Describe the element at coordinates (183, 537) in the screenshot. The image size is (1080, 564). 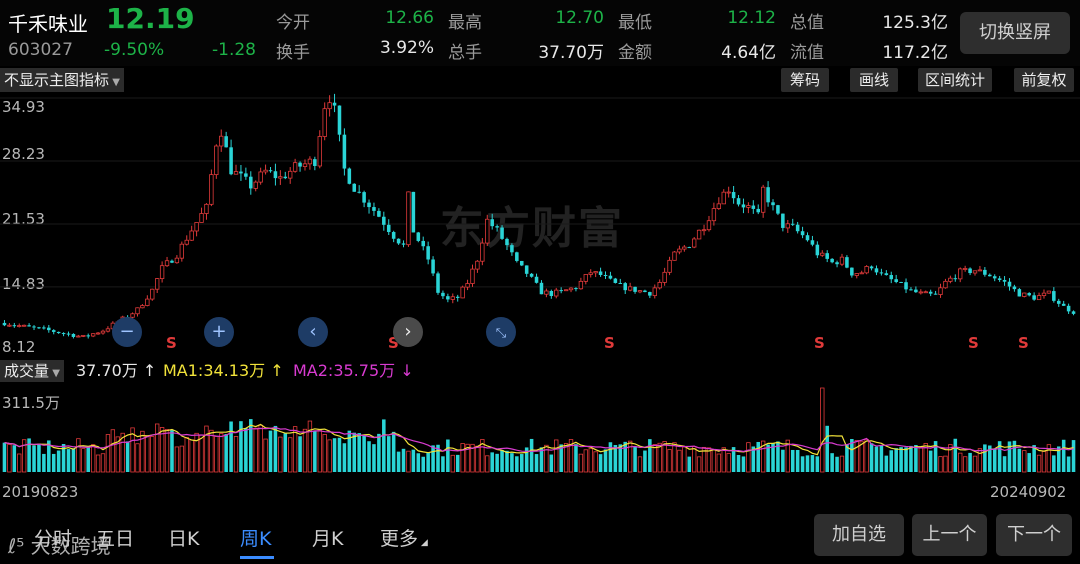
I see `tab-daily-k: 日K` at that location.